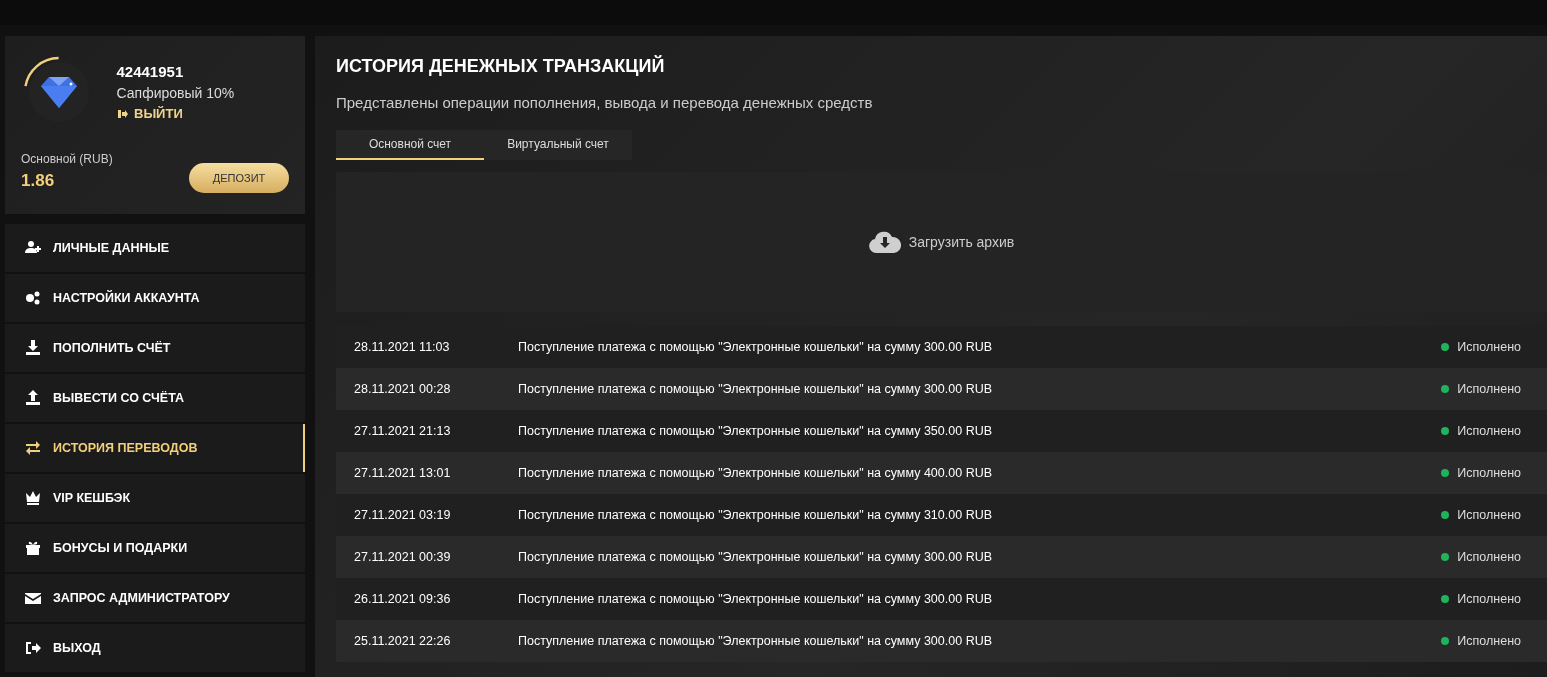 This screenshot has width=1547, height=677. Describe the element at coordinates (558, 145) in the screenshot. I see `account-tab: Виртуальный счет` at that location.